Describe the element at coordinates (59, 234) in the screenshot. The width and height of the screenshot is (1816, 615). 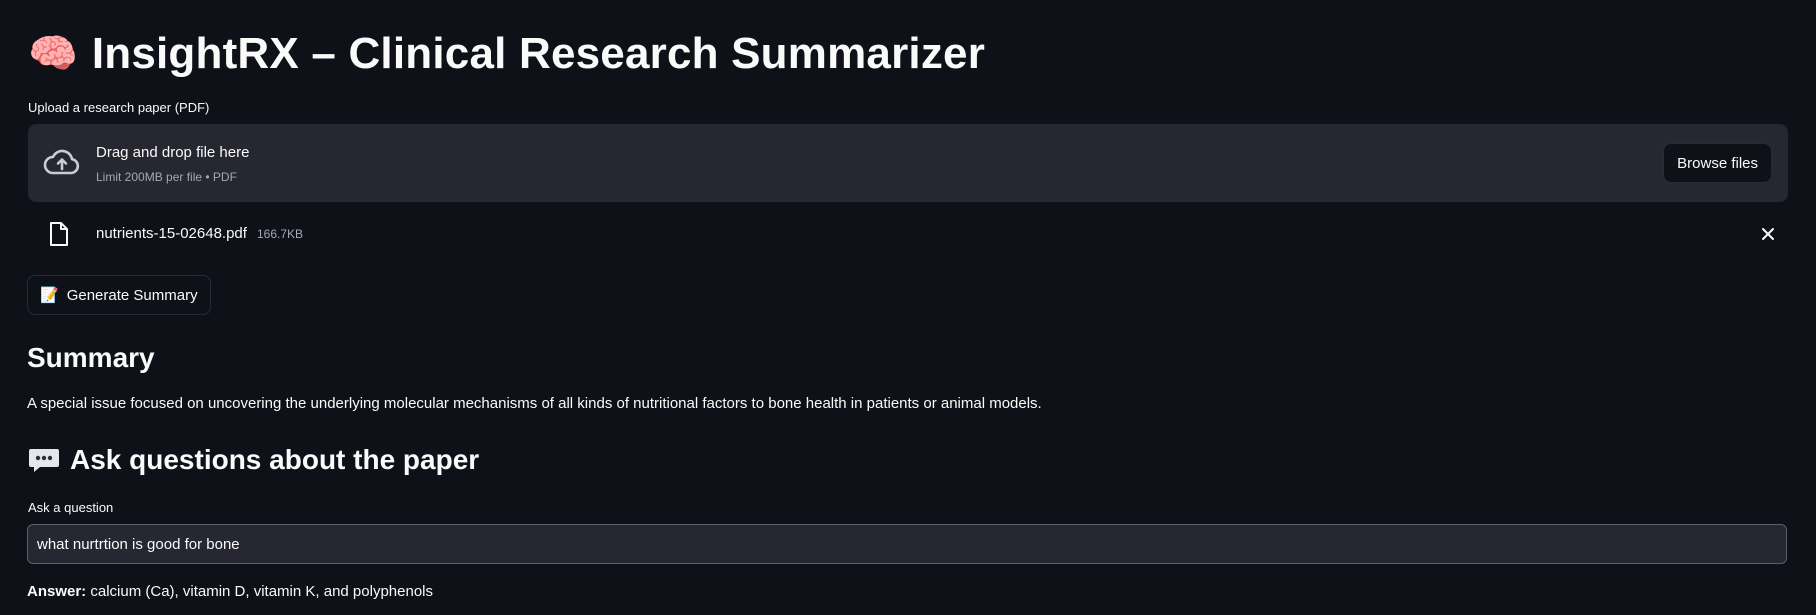
I see `file-icon` at that location.